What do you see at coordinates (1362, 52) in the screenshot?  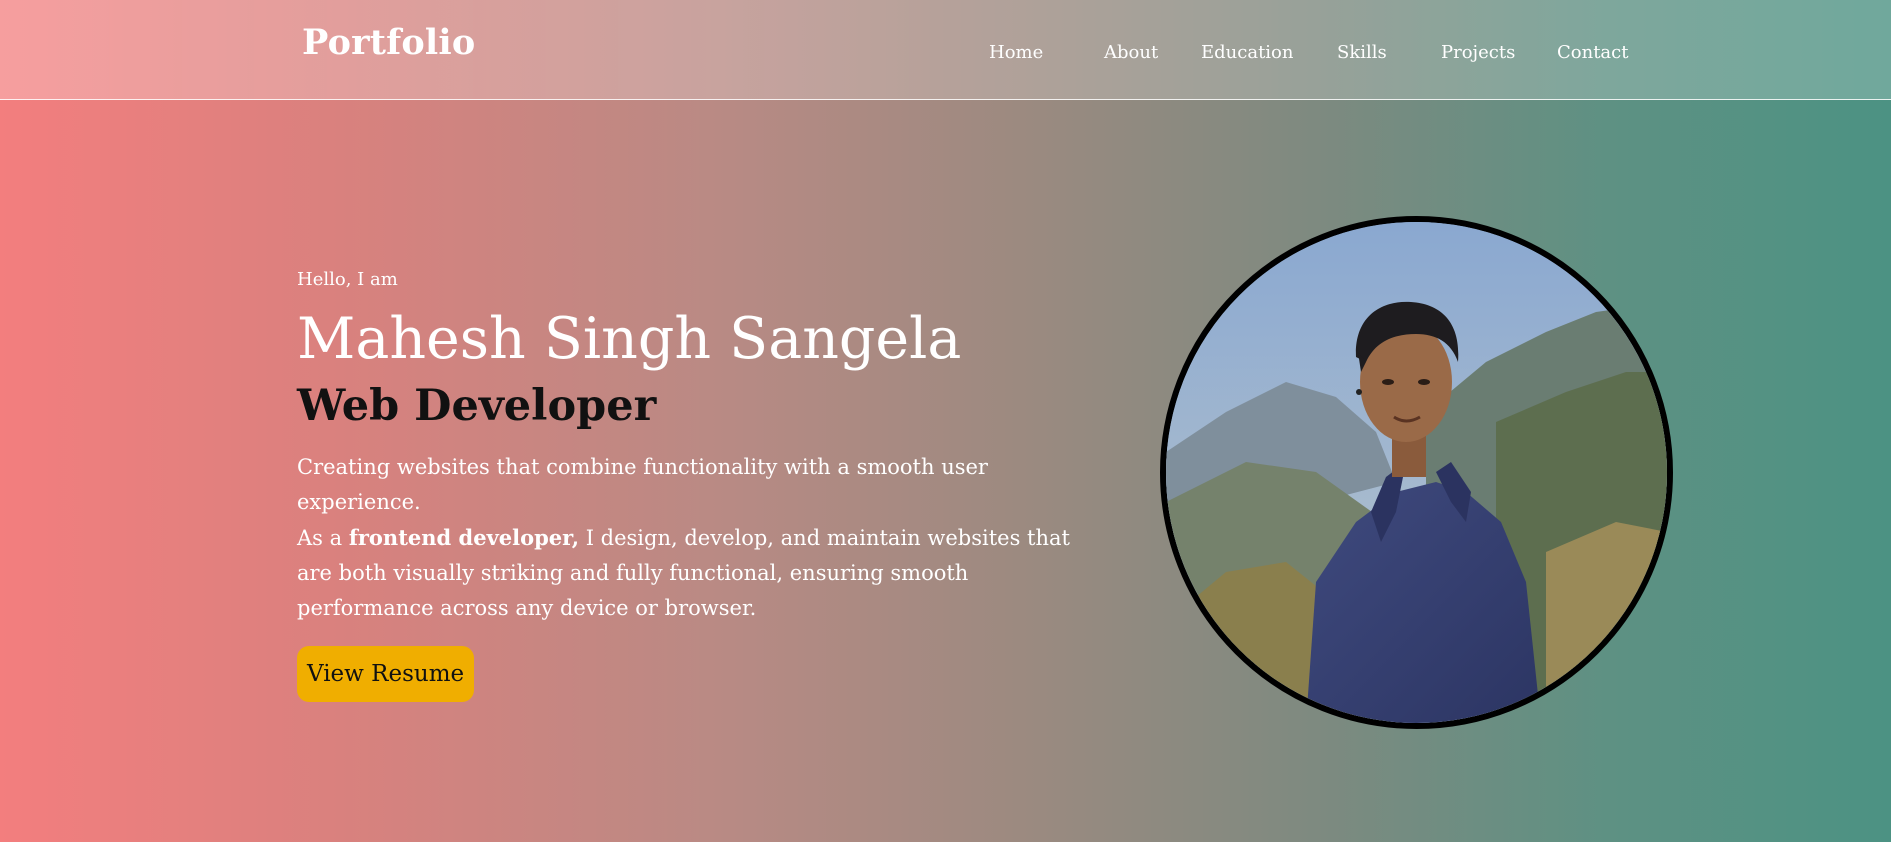 I see `nav-link-skills: Skills` at bounding box center [1362, 52].